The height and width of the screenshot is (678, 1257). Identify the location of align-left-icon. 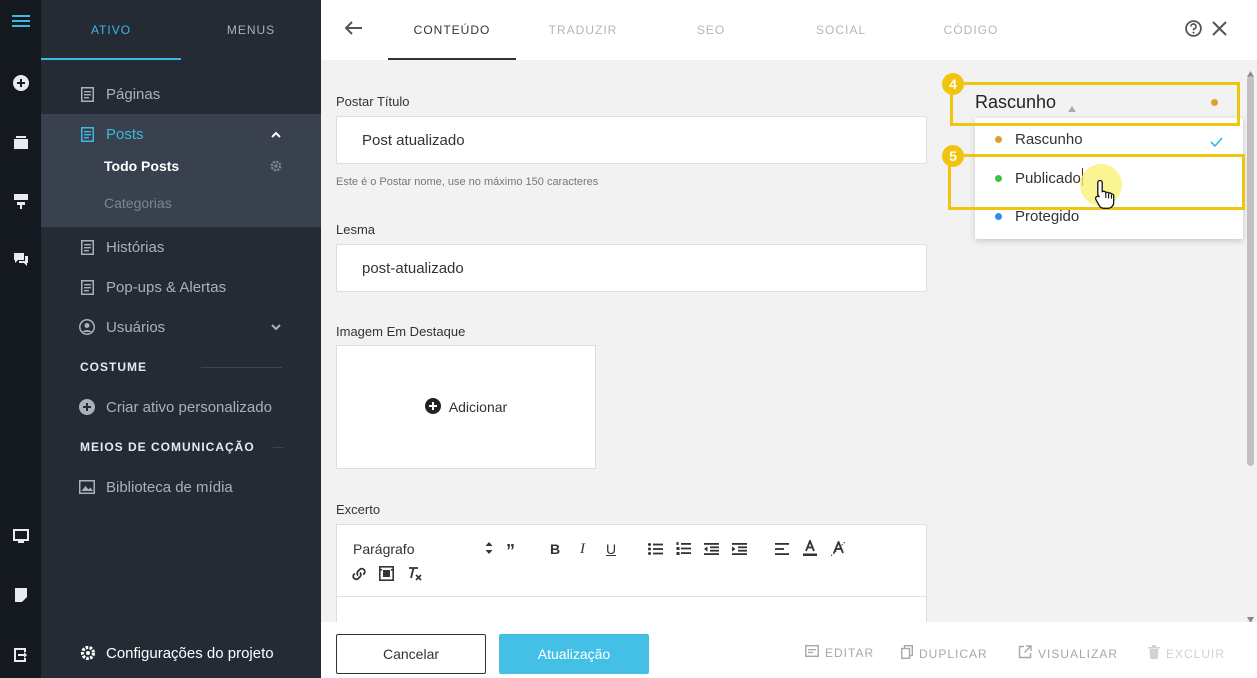
(782, 549).